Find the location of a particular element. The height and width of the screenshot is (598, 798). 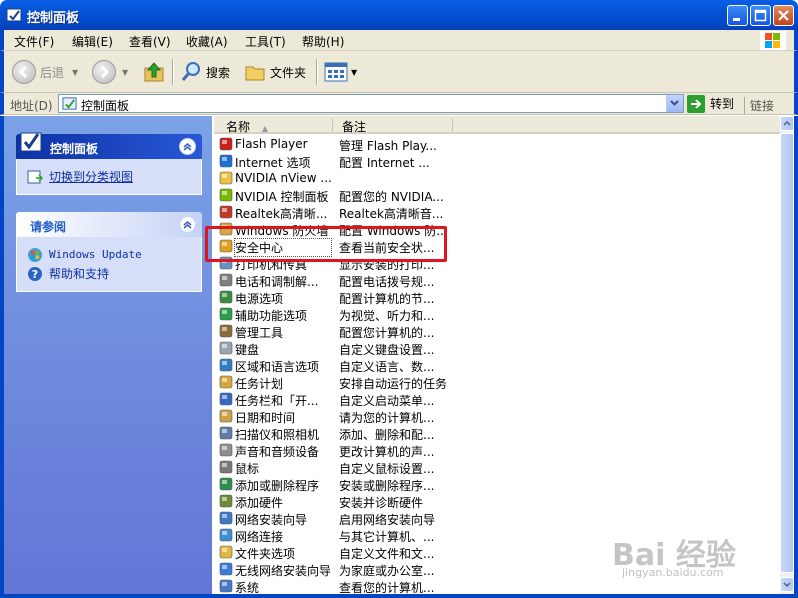

toolbar: 后退 ▼ ▼ 搜索 文件夹 ▼ is located at coordinates (399, 72).